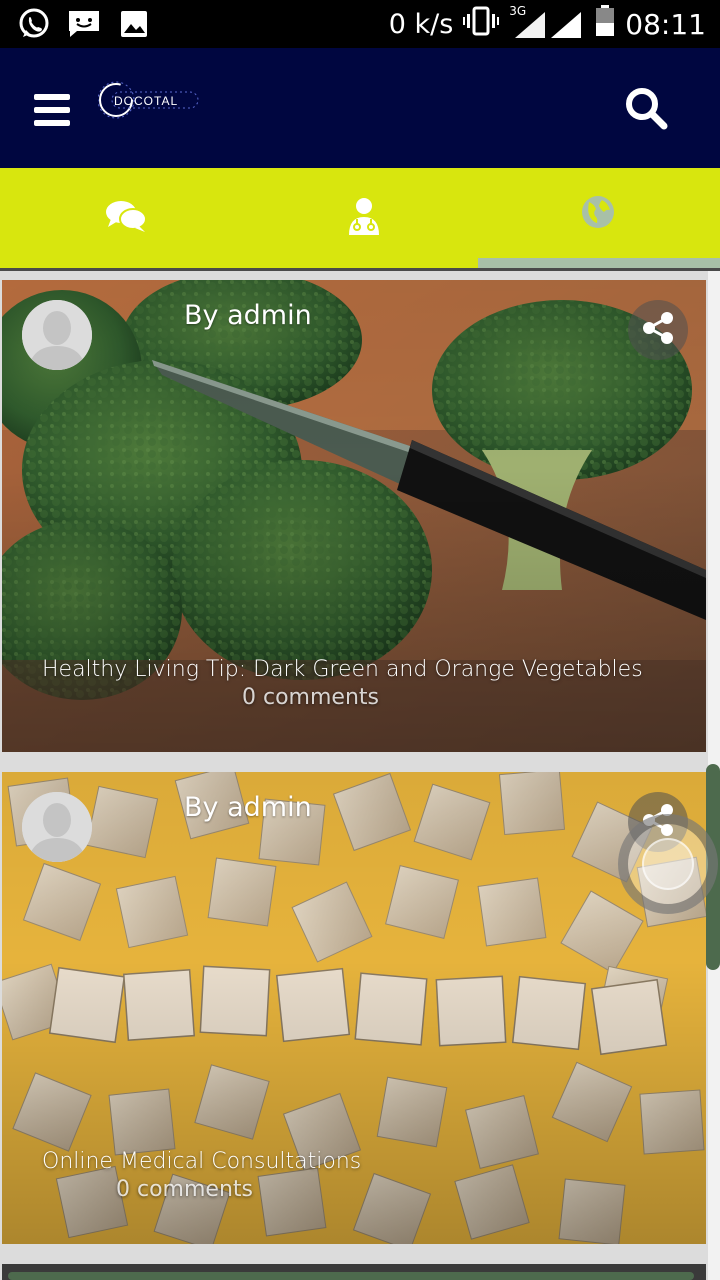 This screenshot has width=720, height=1280. What do you see at coordinates (421, 24) in the screenshot?
I see `network-speed: 0 k/s` at bounding box center [421, 24].